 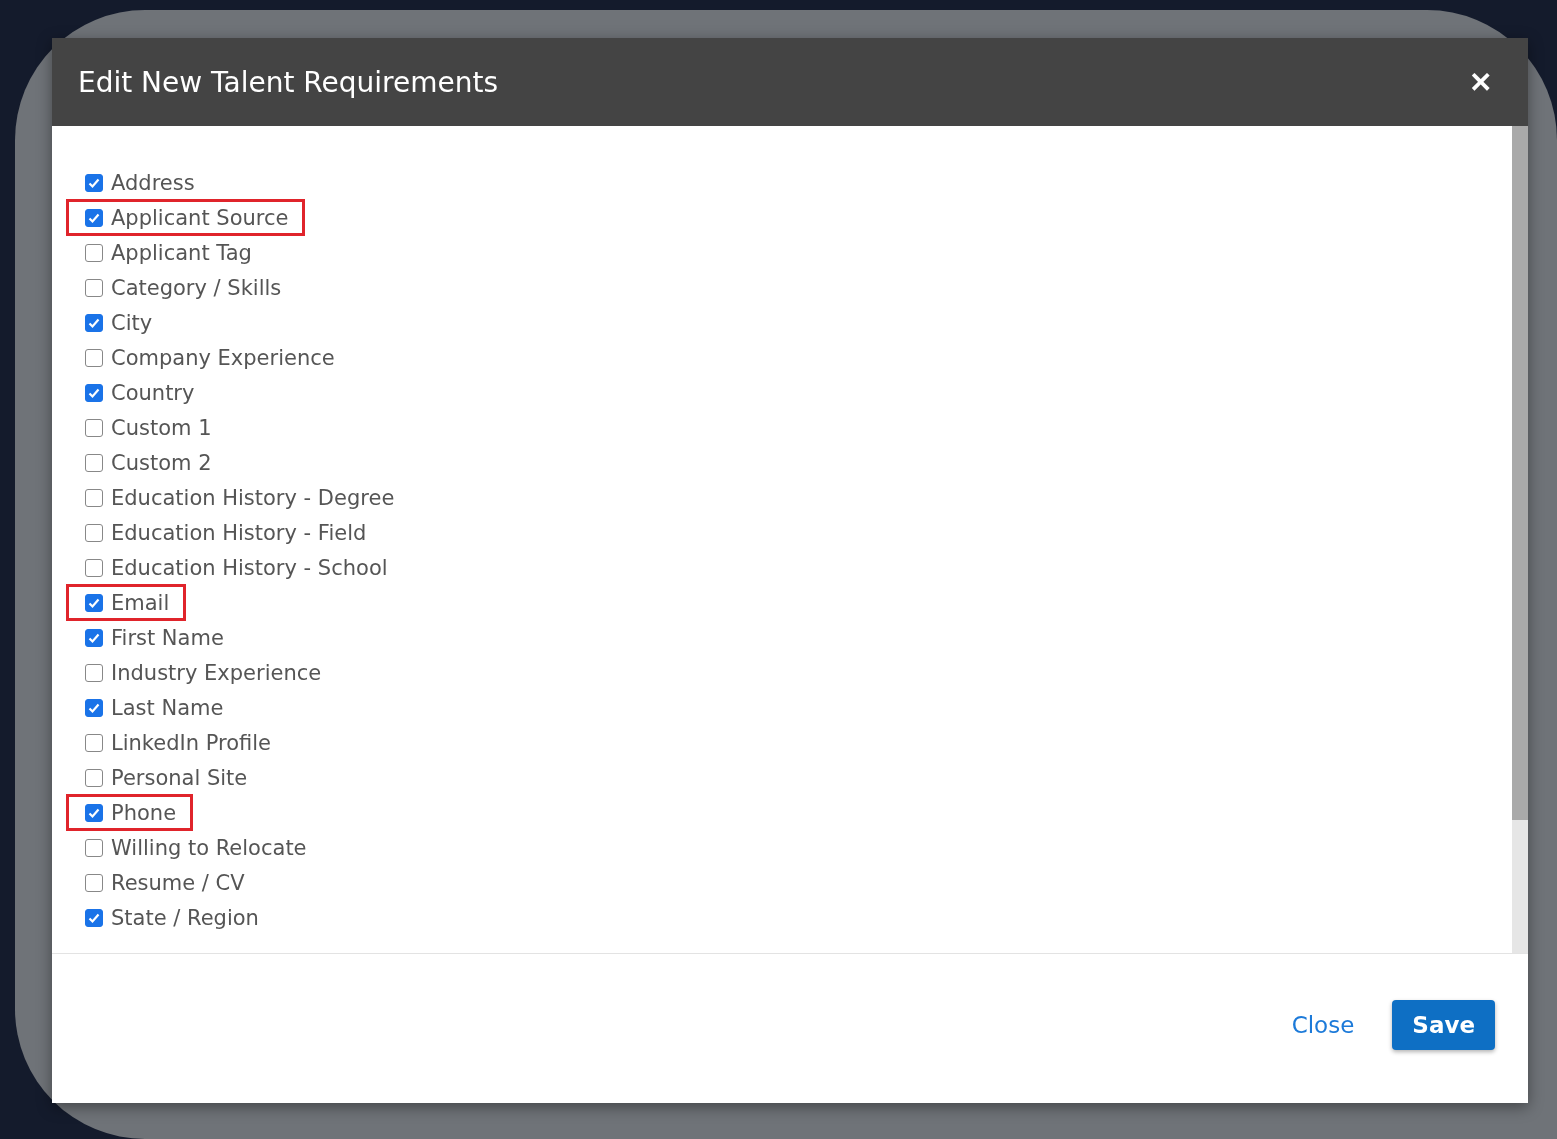 What do you see at coordinates (153, 392) in the screenshot?
I see `option-label: Country` at bounding box center [153, 392].